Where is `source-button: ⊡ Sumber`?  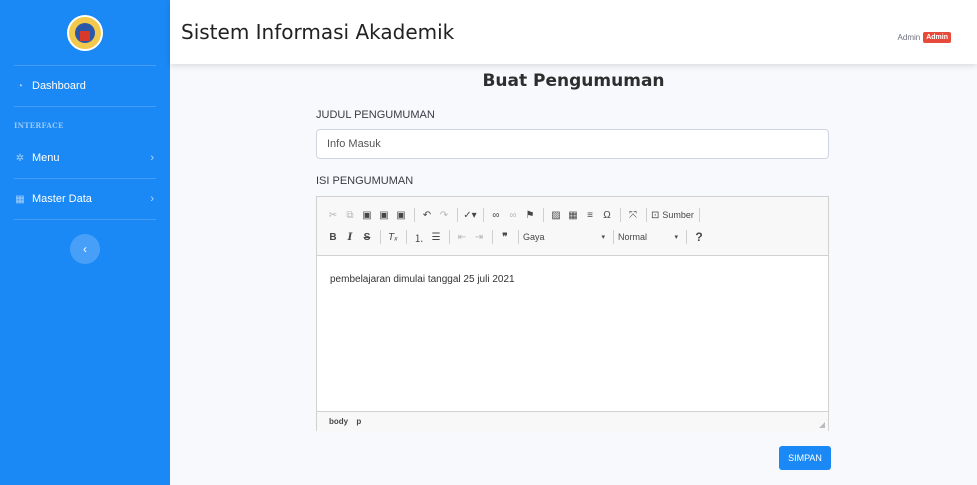
source-button: ⊡ Sumber is located at coordinates (672, 215).